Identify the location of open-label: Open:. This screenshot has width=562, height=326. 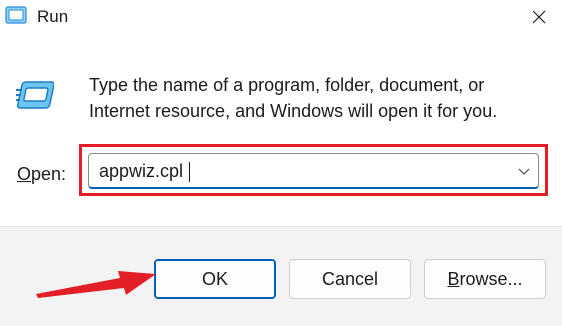
(41, 174).